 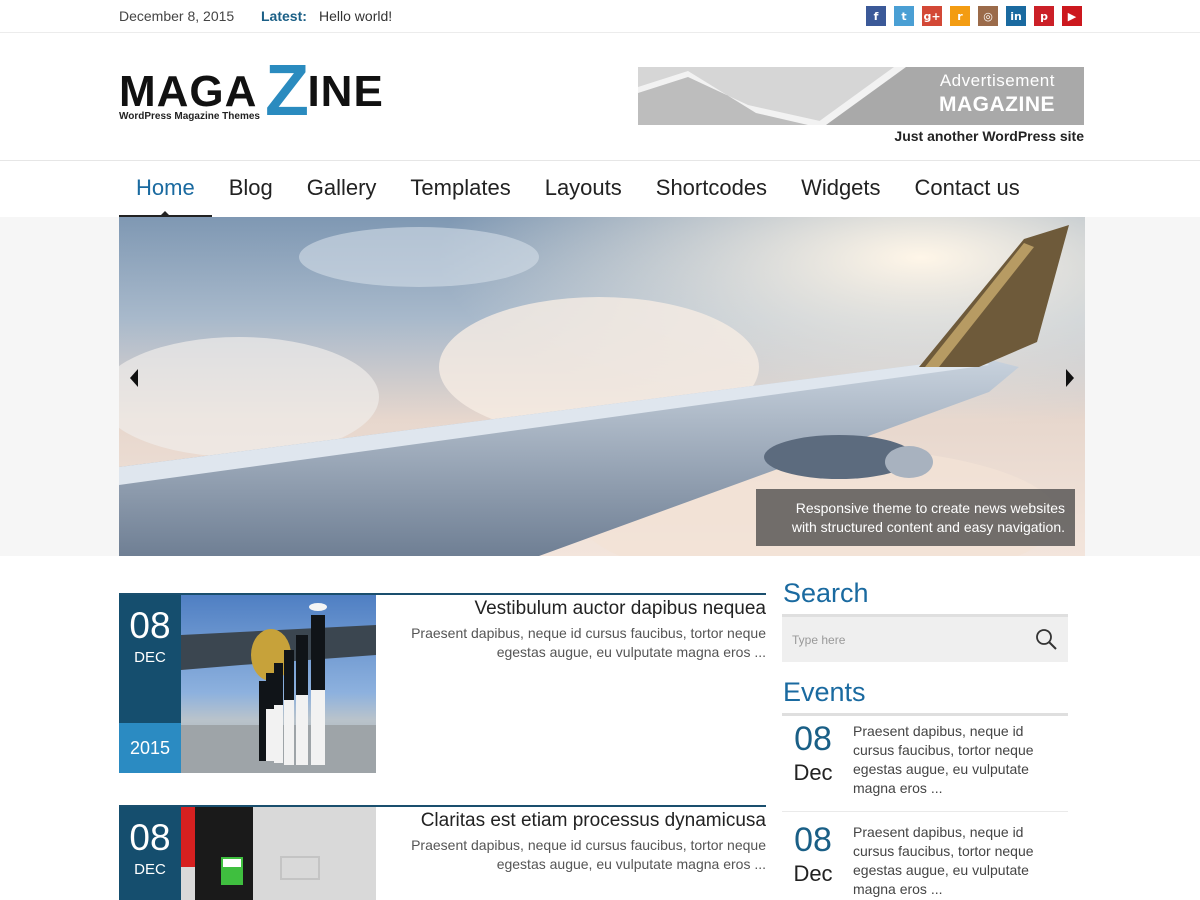 I want to click on interior-photo, so click(x=278, y=853).